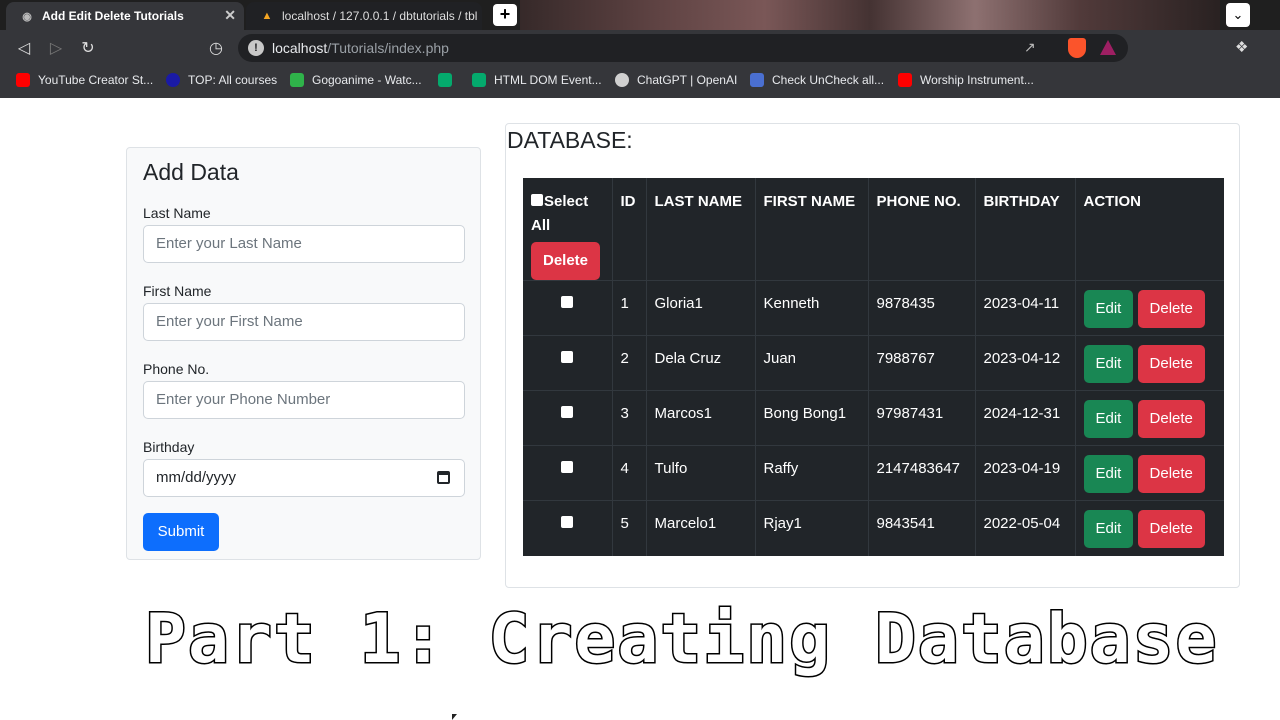 The width and height of the screenshot is (1280, 720). I want to click on globe-icon: ◉, so click(27, 16).